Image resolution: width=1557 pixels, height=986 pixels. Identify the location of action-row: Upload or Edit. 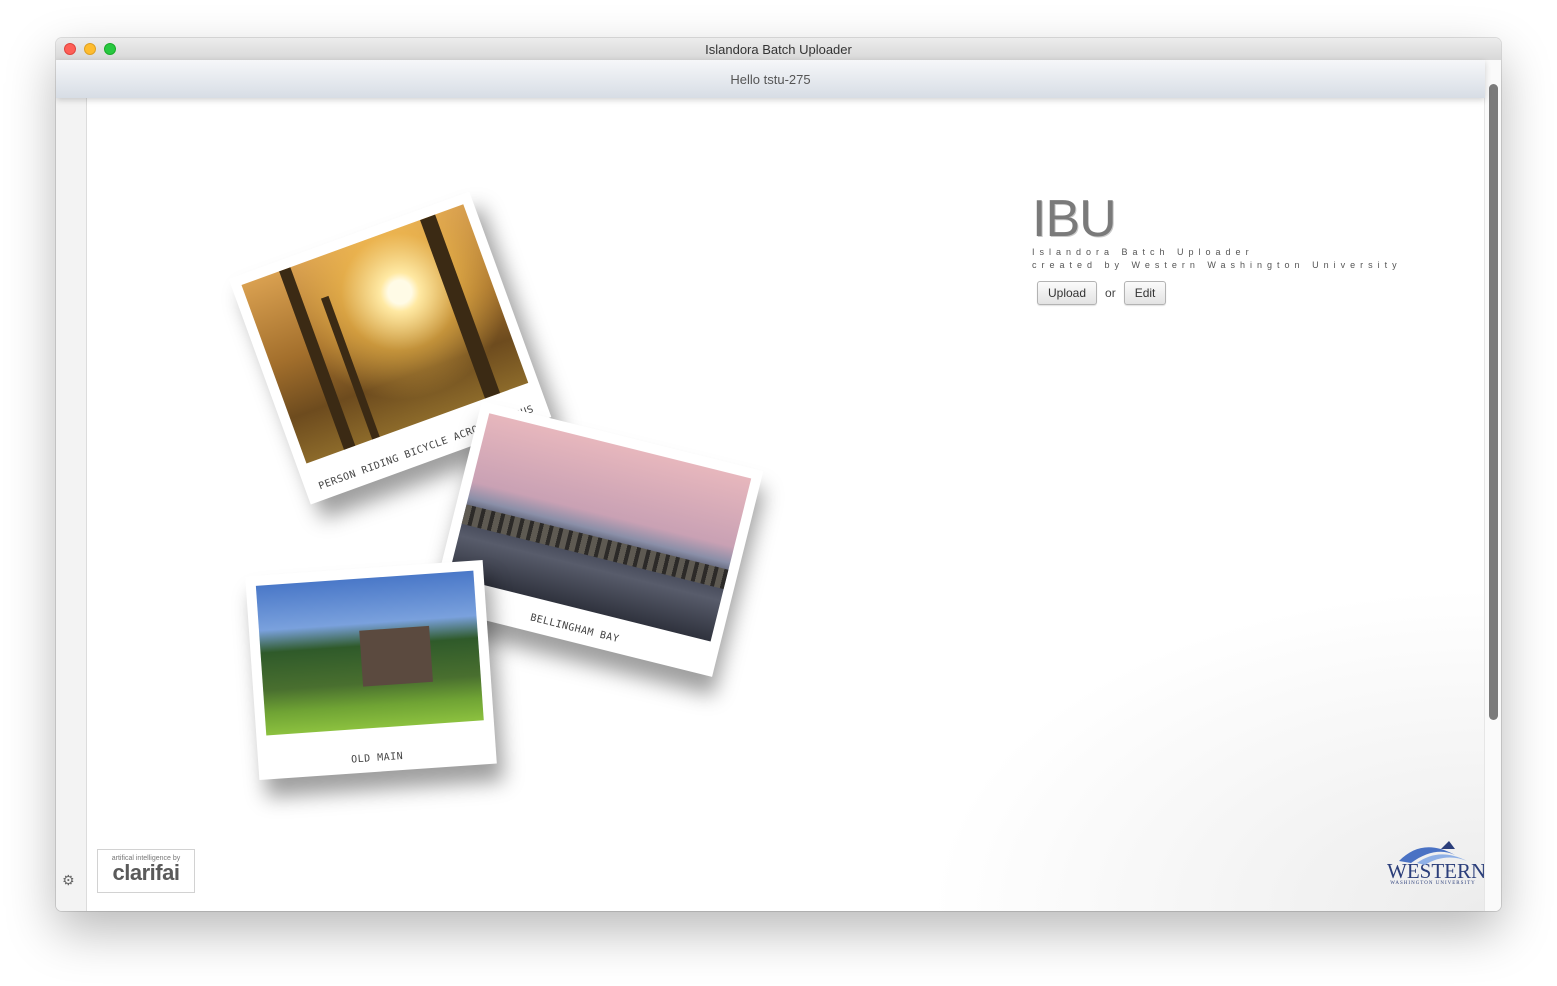
(1217, 293).